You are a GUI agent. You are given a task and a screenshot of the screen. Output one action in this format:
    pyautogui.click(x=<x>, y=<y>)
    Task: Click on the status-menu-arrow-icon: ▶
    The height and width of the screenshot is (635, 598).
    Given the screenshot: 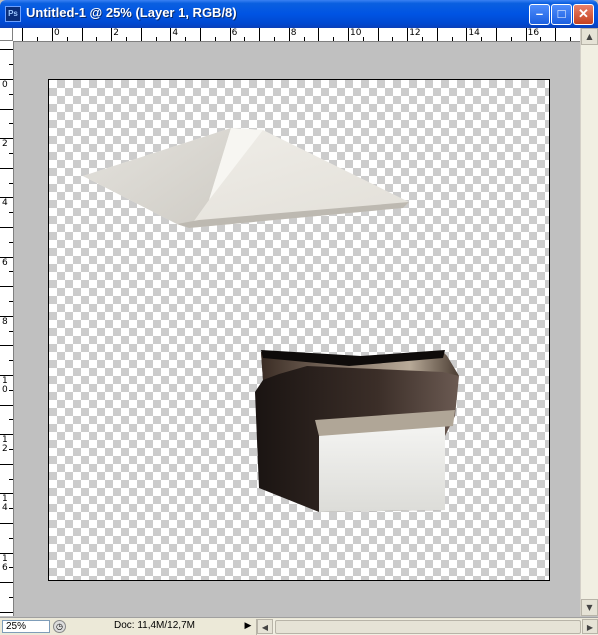 What is the action you would take?
    pyautogui.click(x=248, y=626)
    